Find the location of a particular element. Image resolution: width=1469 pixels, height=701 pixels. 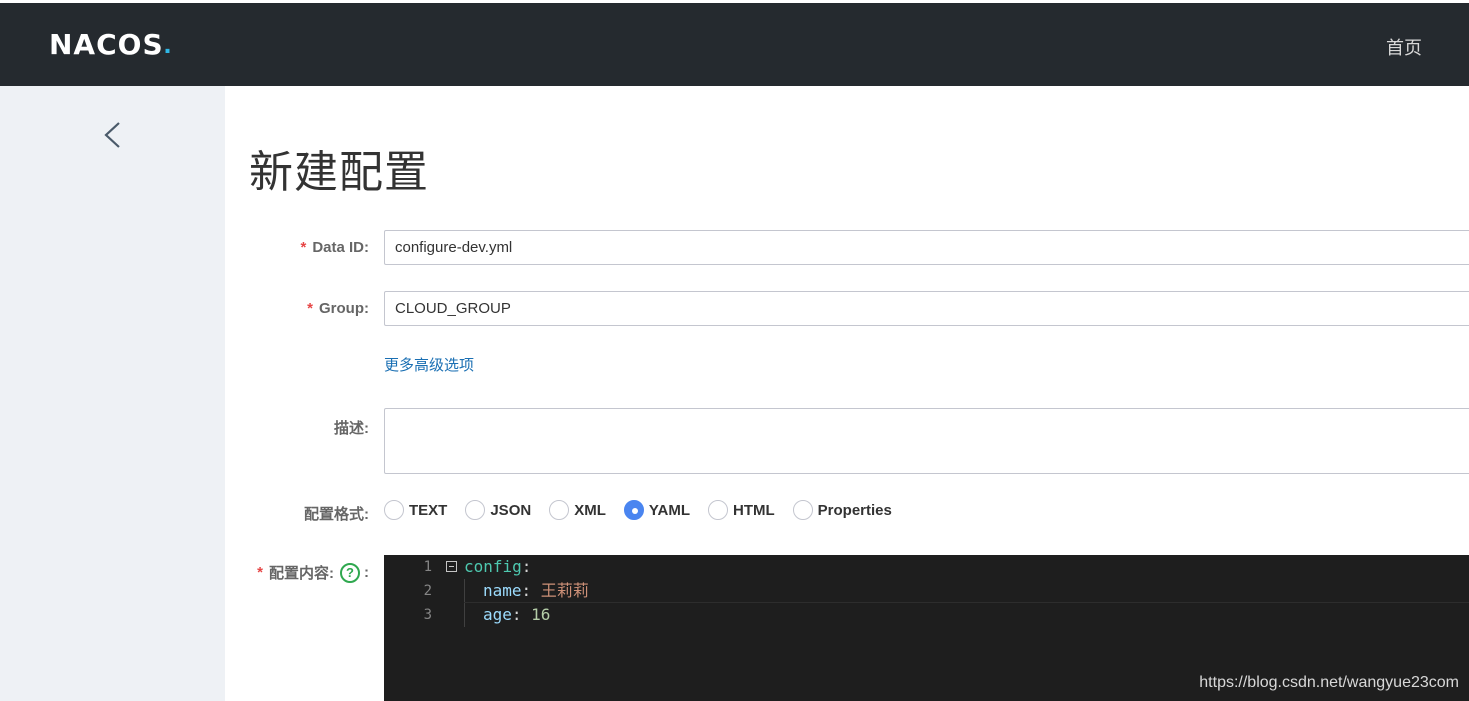

content-label-colon: : is located at coordinates (366, 572).